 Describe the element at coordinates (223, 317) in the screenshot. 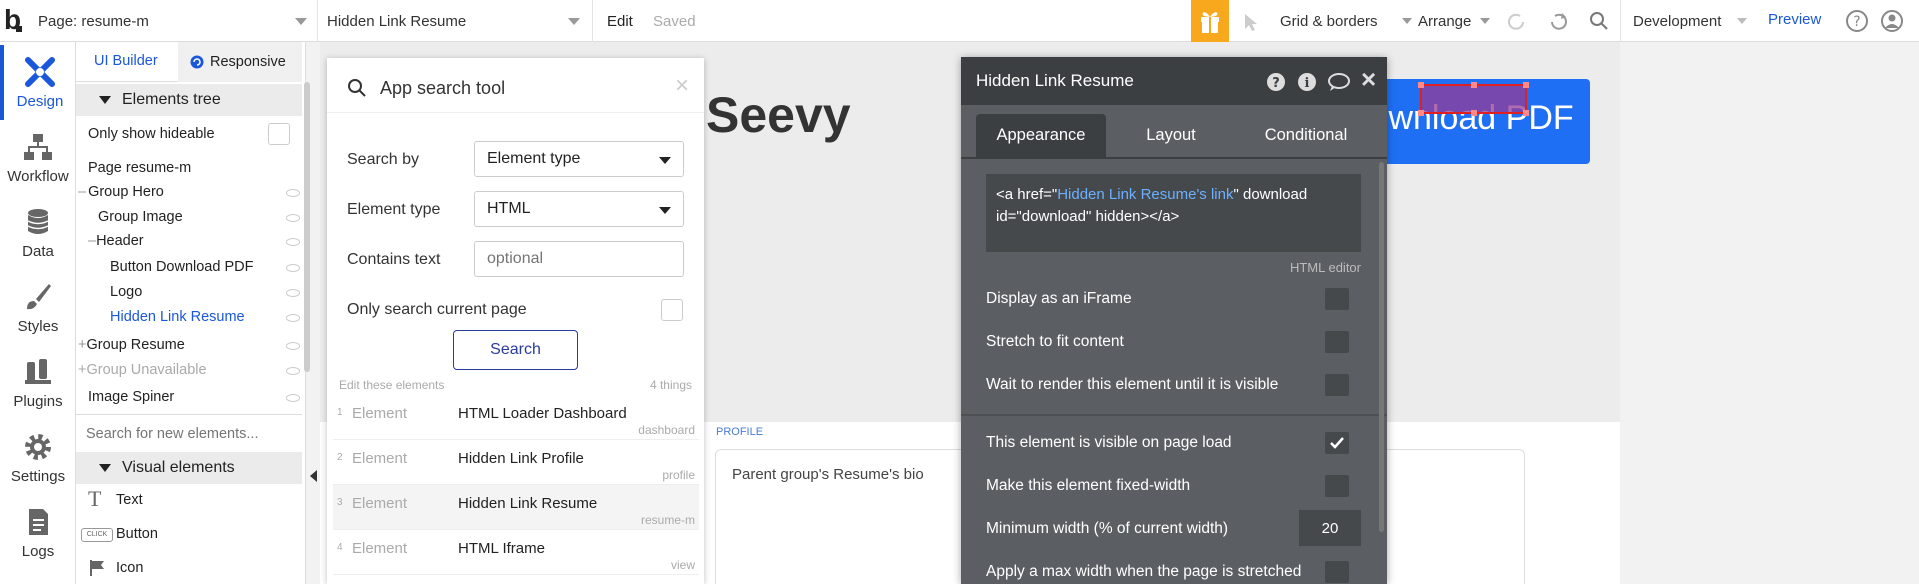

I see `tree-item-selected: Hidden Link Resume` at that location.